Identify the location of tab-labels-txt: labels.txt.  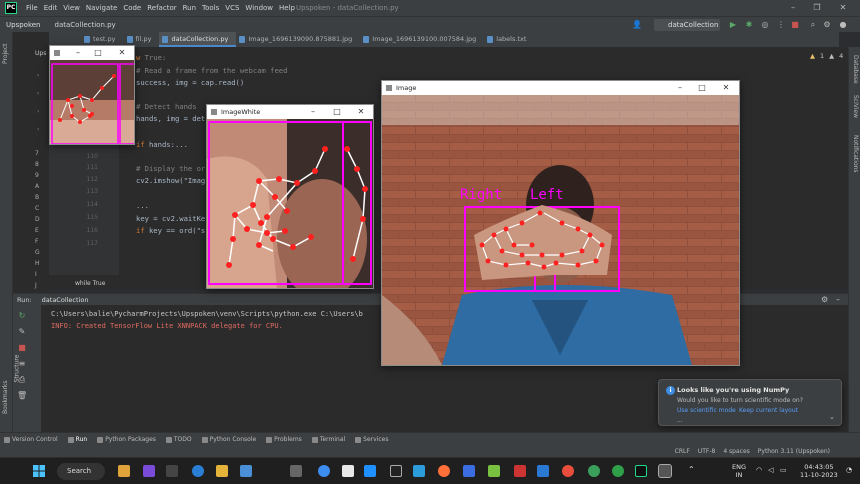
(509, 39).